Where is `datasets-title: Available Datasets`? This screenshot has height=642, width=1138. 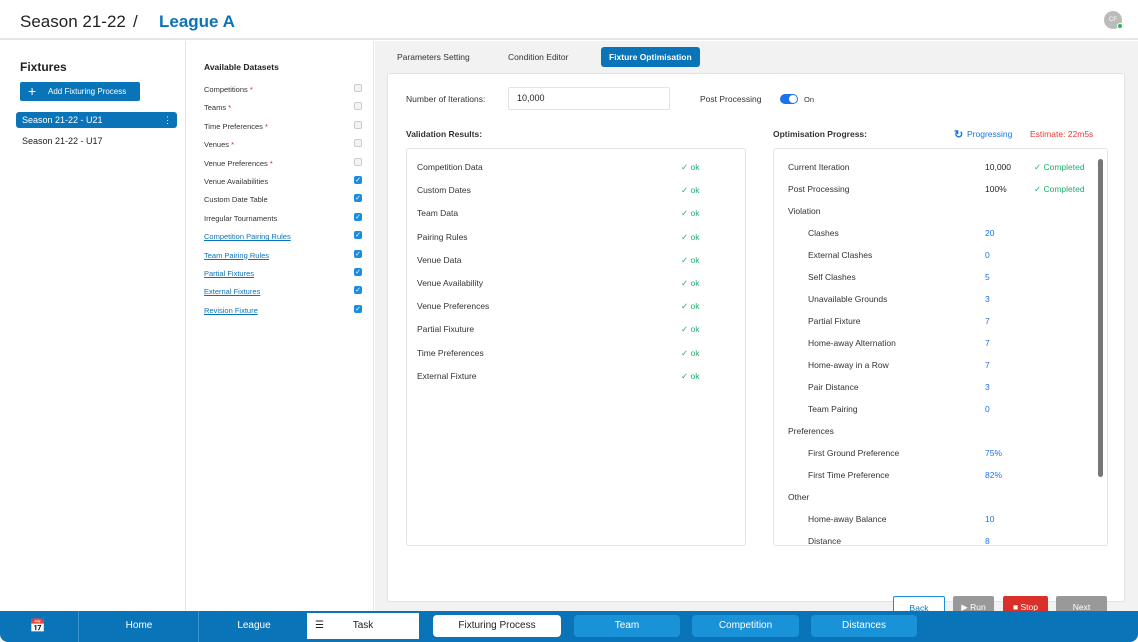 datasets-title: Available Datasets is located at coordinates (241, 67).